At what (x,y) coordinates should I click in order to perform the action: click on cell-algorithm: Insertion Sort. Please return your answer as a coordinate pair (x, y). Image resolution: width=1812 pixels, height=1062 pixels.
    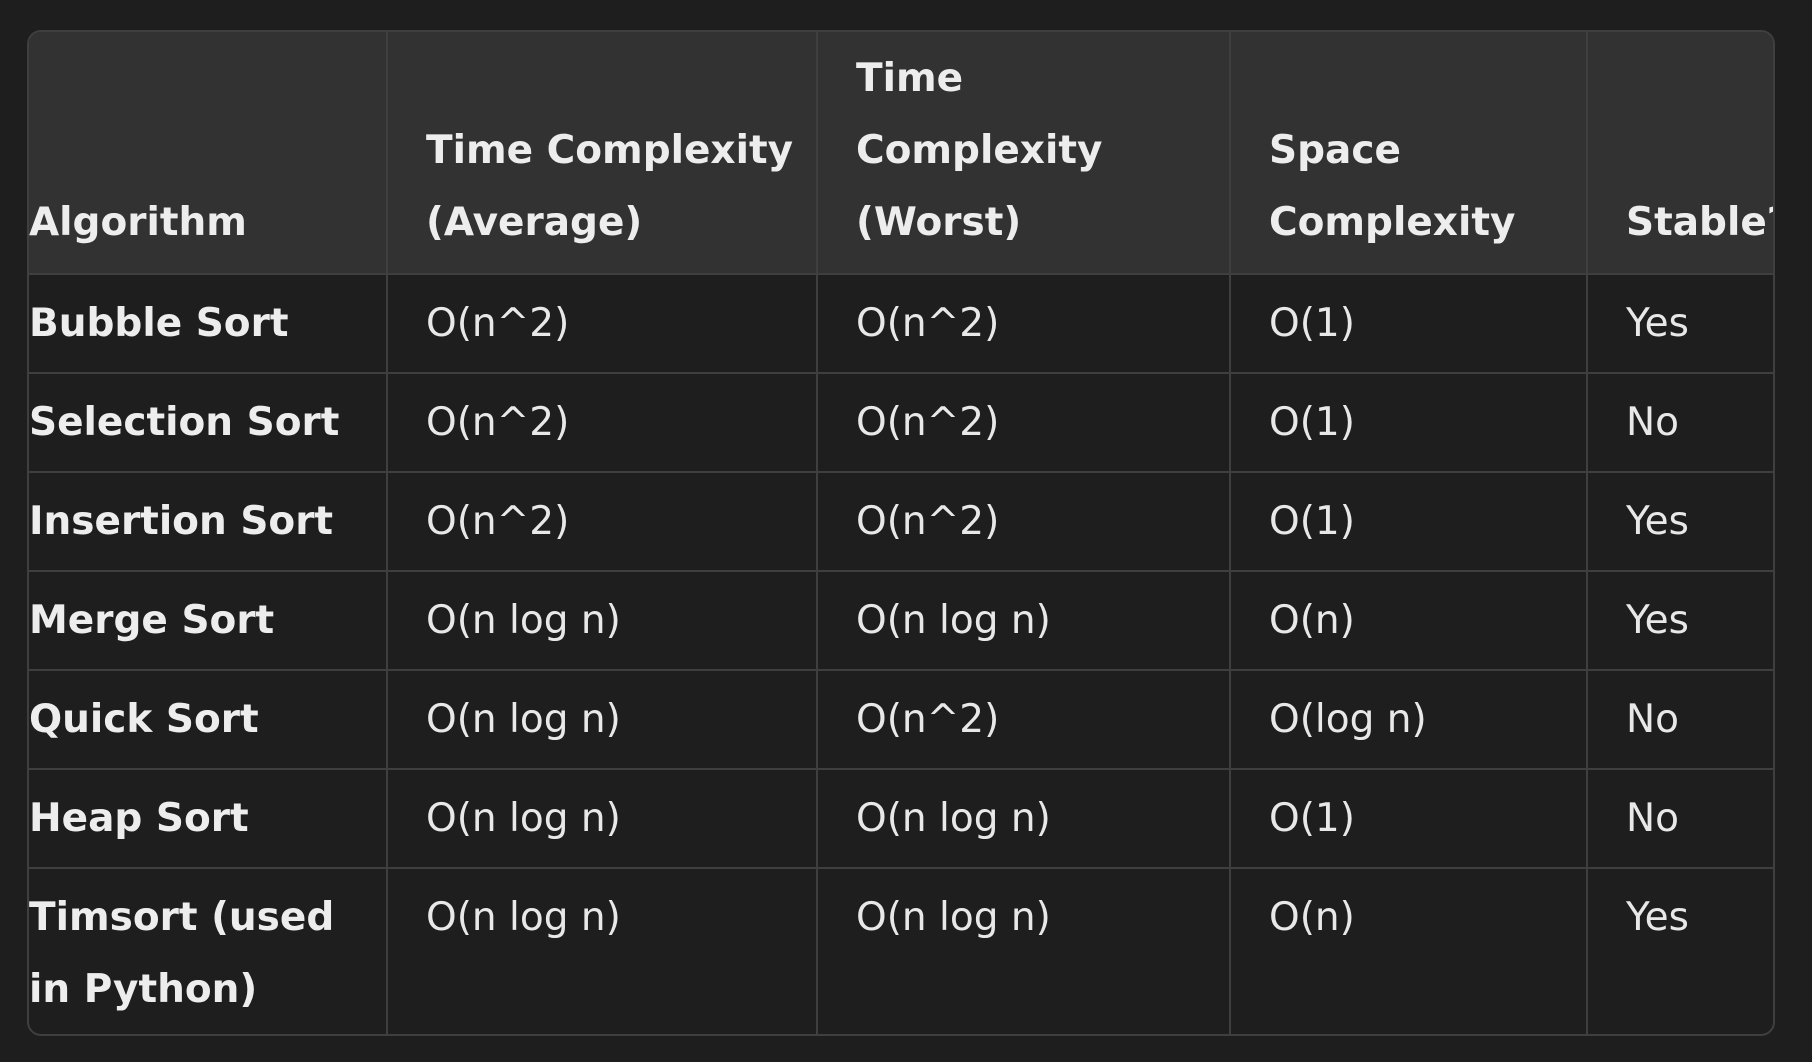
    Looking at the image, I should click on (208, 522).